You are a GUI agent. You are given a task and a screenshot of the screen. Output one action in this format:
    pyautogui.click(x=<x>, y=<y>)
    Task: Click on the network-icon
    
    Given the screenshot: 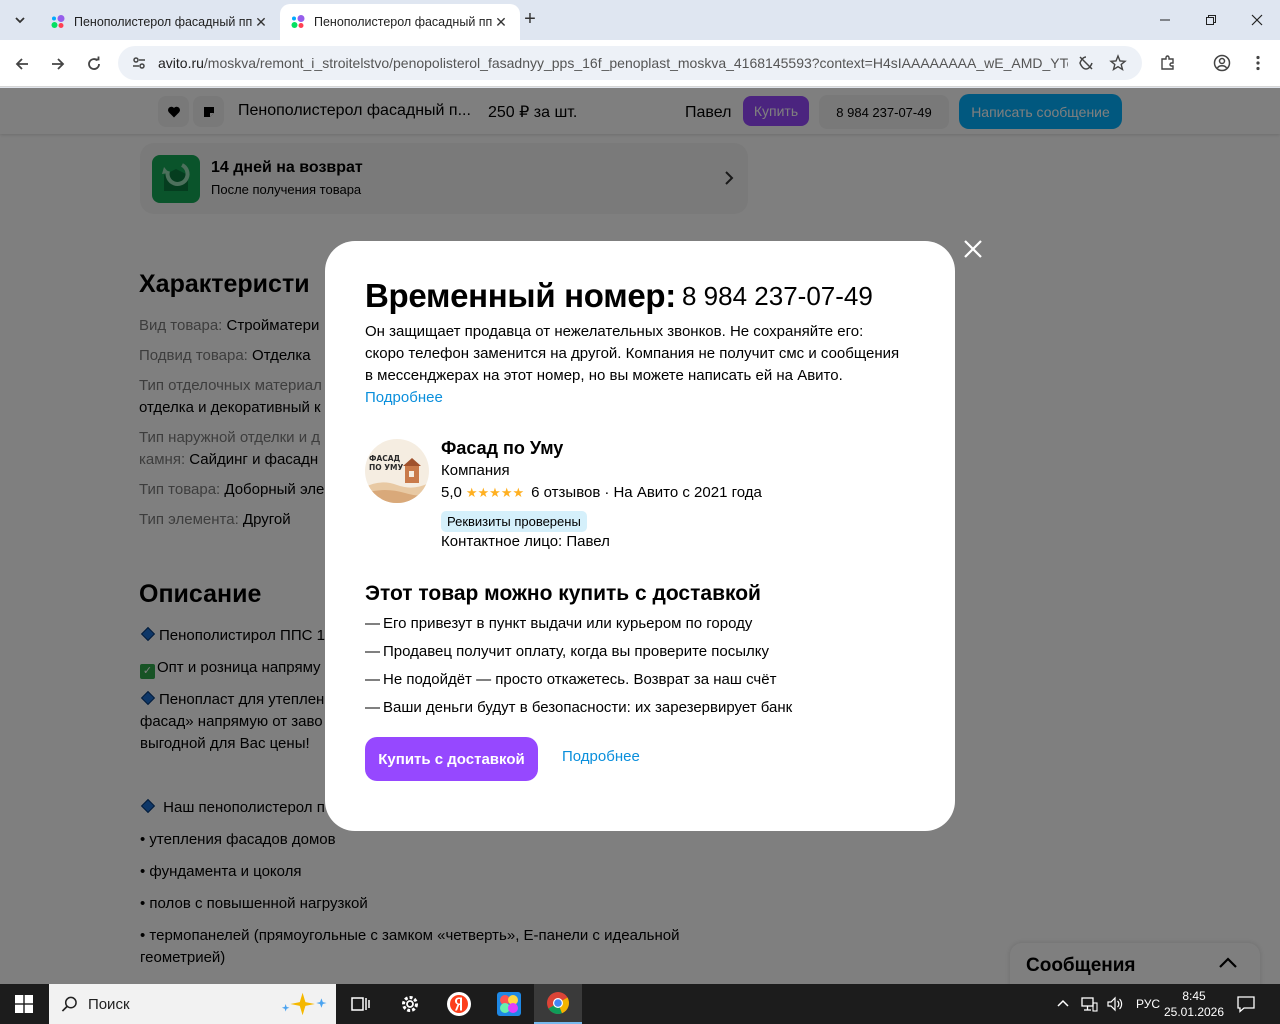 What is the action you would take?
    pyautogui.click(x=1089, y=1004)
    